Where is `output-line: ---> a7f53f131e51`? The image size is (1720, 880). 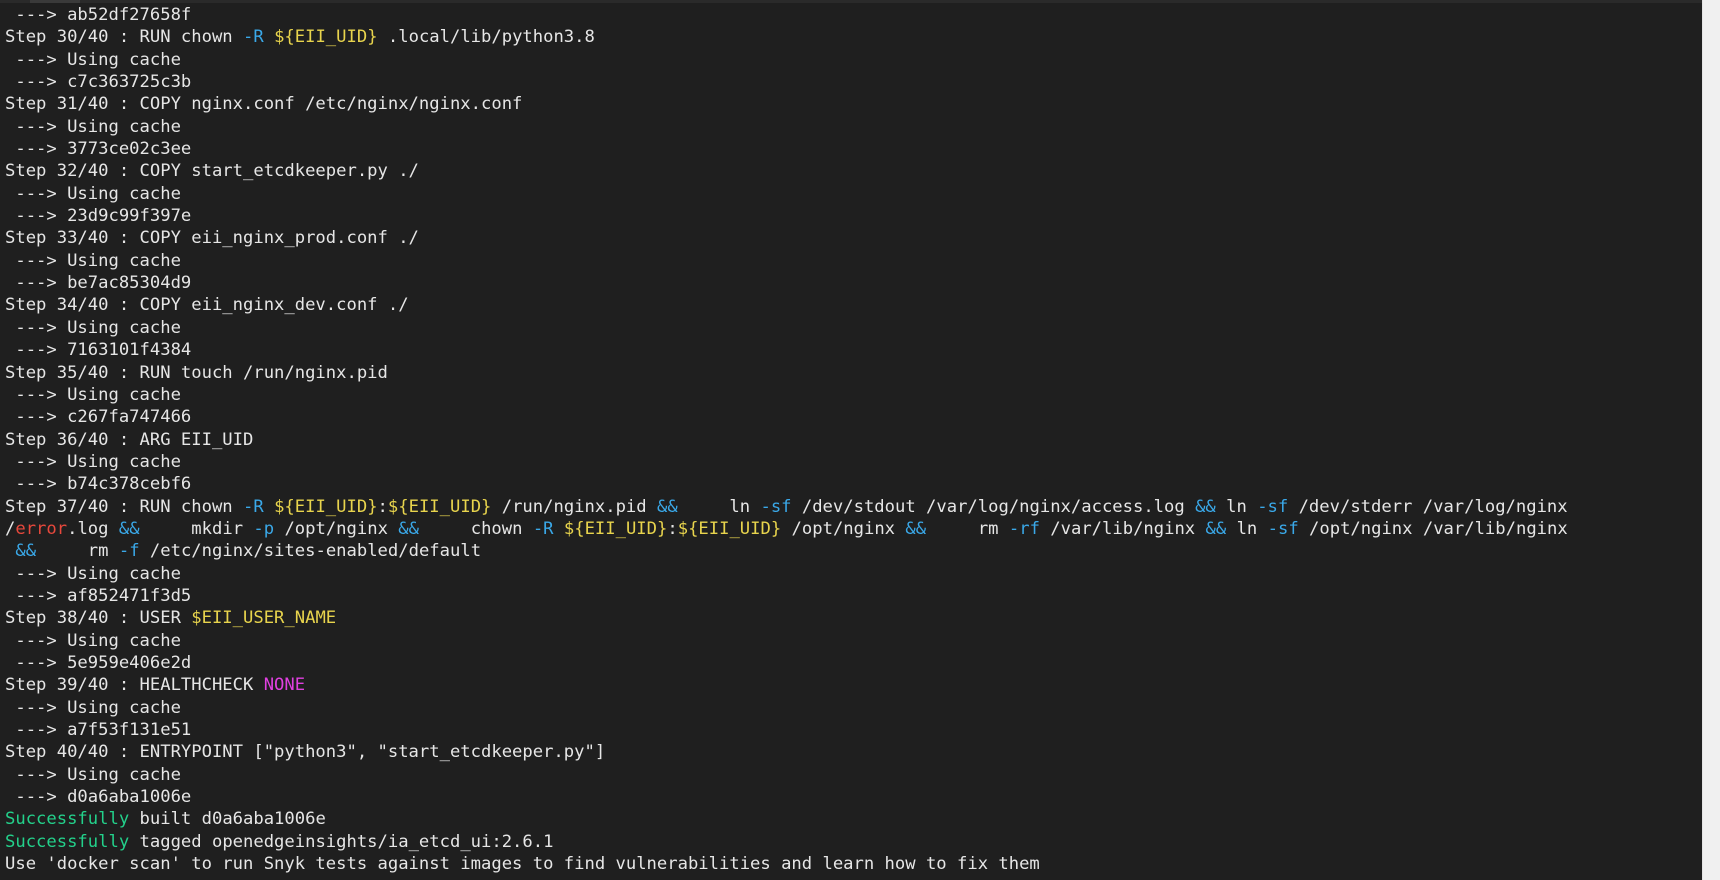 output-line: ---> a7f53f131e51 is located at coordinates (852, 730).